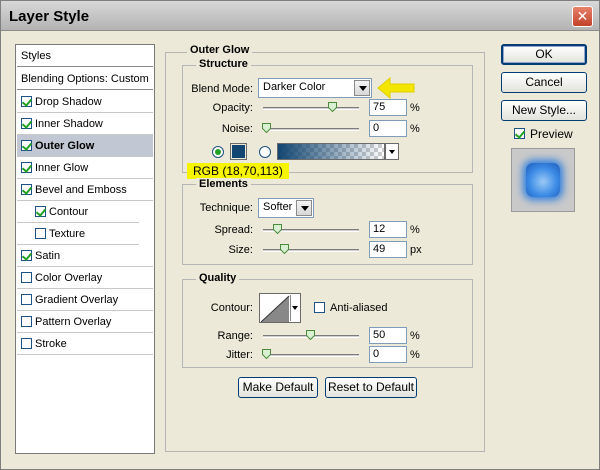 Image resolution: width=600 pixels, height=470 pixels. Describe the element at coordinates (85, 146) in the screenshot. I see `style-item-outer-glow: Outer Glow` at that location.